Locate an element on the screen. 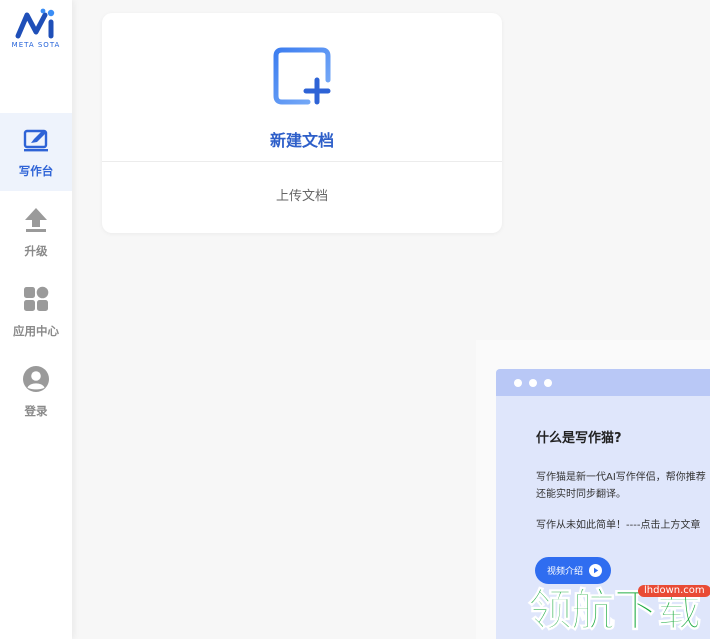 This screenshot has width=710, height=639. sidebar-item-login: 登录 is located at coordinates (36, 392).